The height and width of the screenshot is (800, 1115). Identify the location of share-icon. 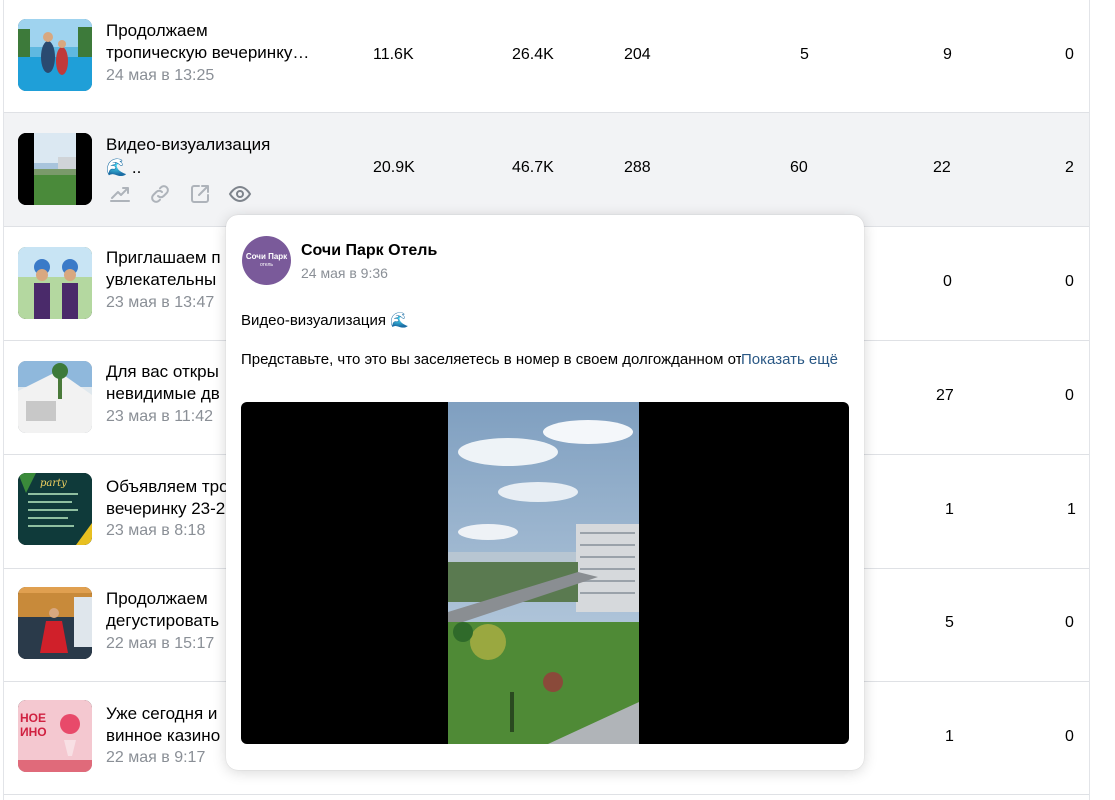
(200, 194).